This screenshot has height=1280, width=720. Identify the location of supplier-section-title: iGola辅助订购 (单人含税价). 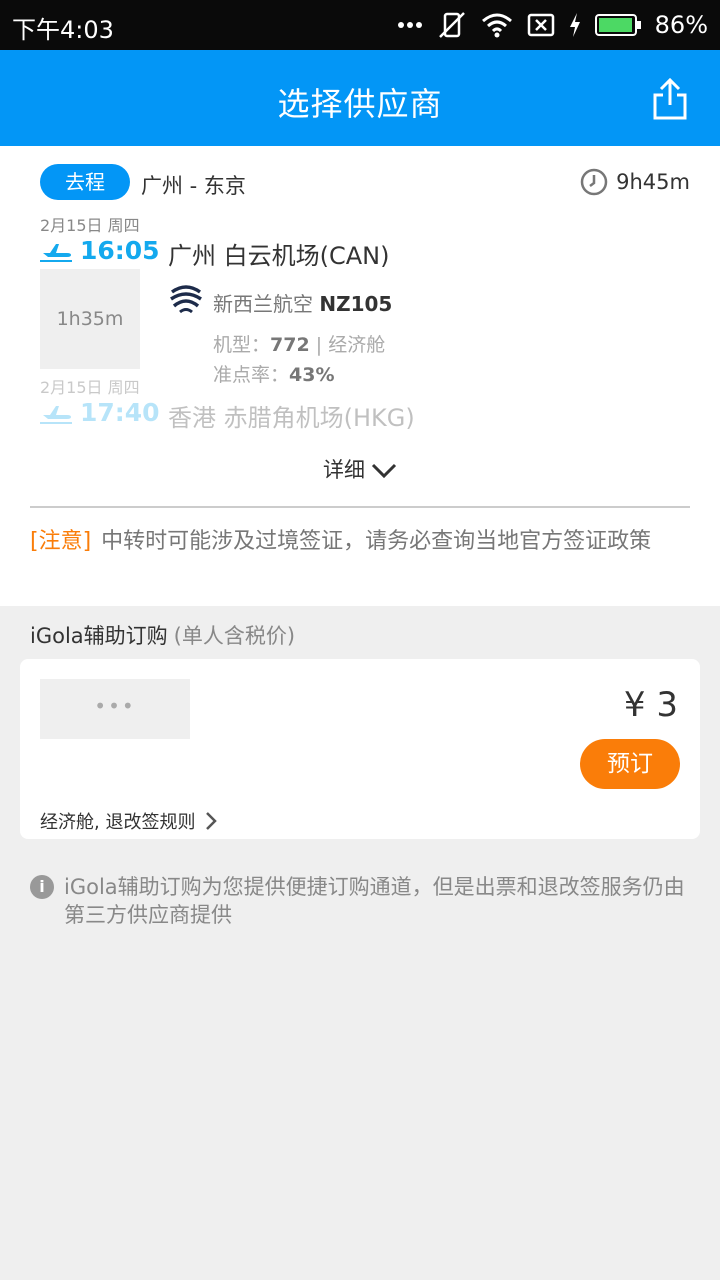
(162, 635).